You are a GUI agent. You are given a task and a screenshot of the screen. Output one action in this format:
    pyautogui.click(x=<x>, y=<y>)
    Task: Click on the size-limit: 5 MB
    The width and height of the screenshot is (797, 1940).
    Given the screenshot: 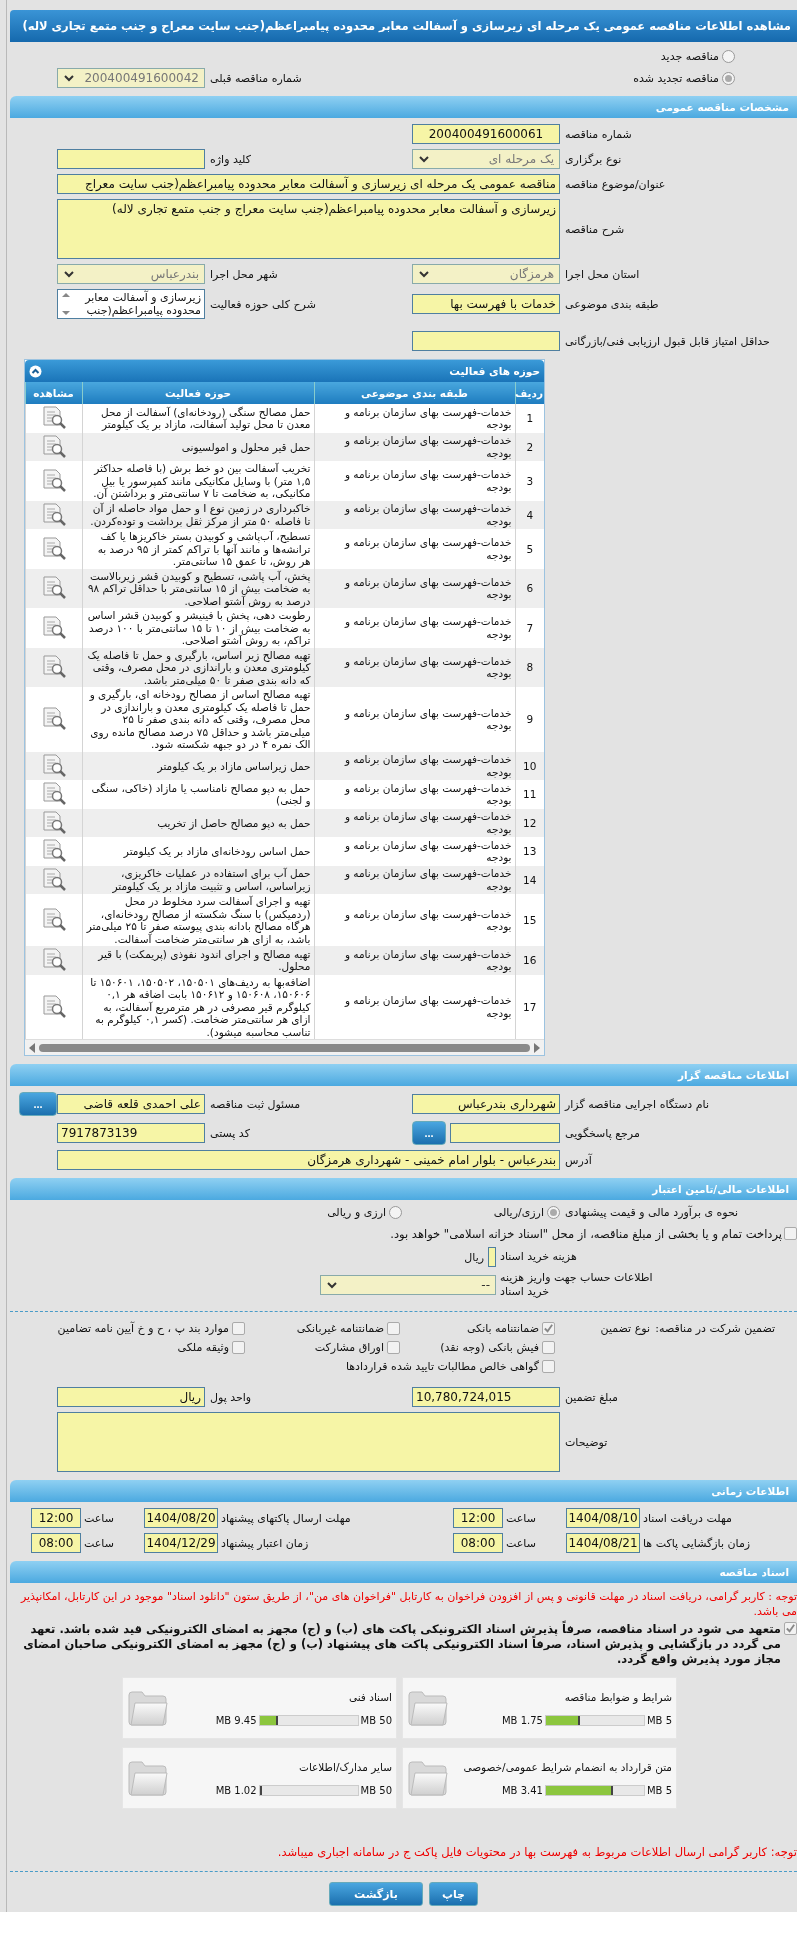 What is the action you would take?
    pyautogui.click(x=659, y=1720)
    